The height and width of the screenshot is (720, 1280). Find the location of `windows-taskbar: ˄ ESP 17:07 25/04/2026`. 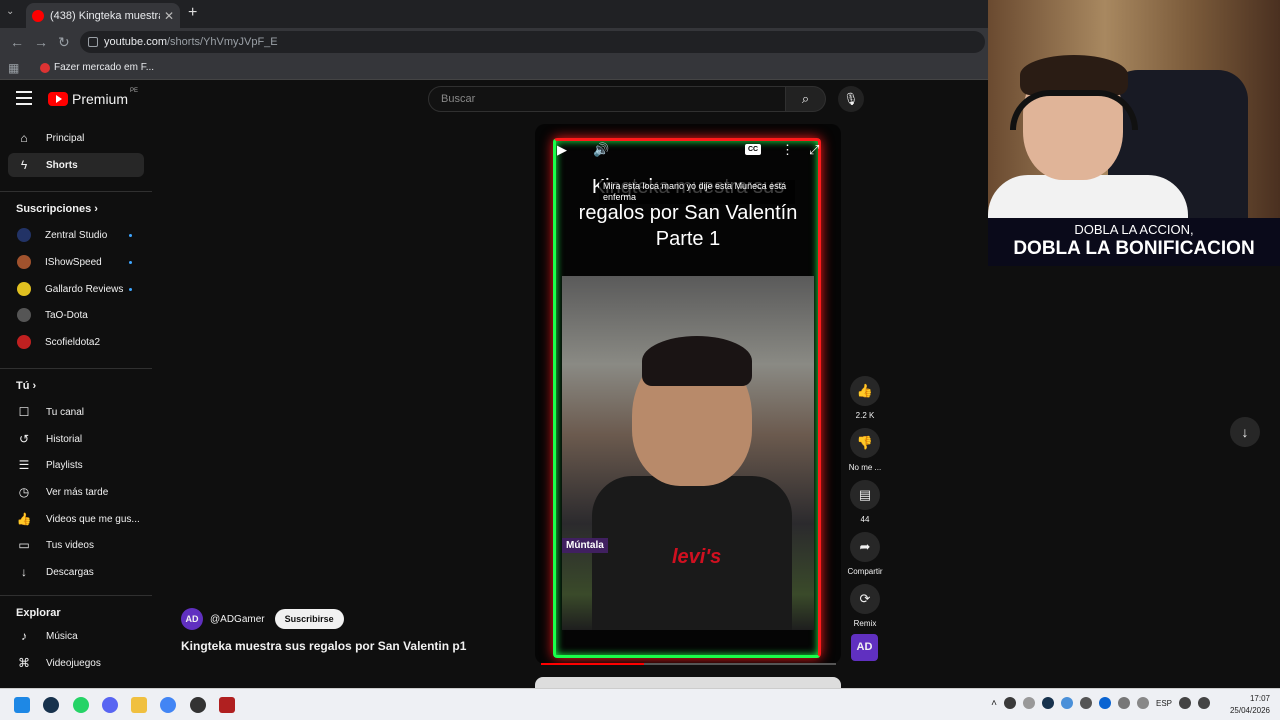

windows-taskbar: ˄ ESP 17:07 25/04/2026 is located at coordinates (640, 704).